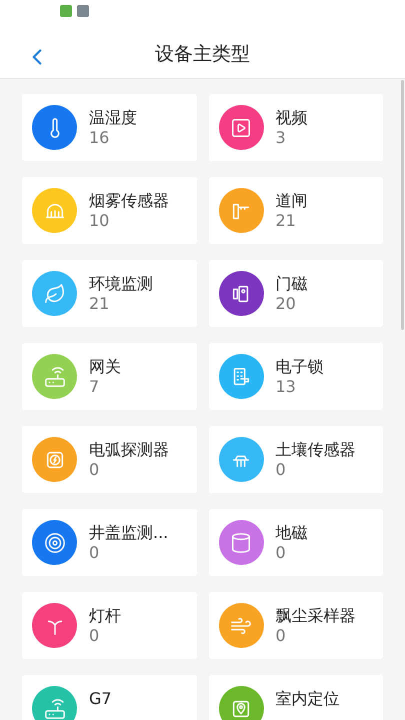 The width and height of the screenshot is (405, 720). What do you see at coordinates (55, 543) in the screenshot?
I see `target-icon` at bounding box center [55, 543].